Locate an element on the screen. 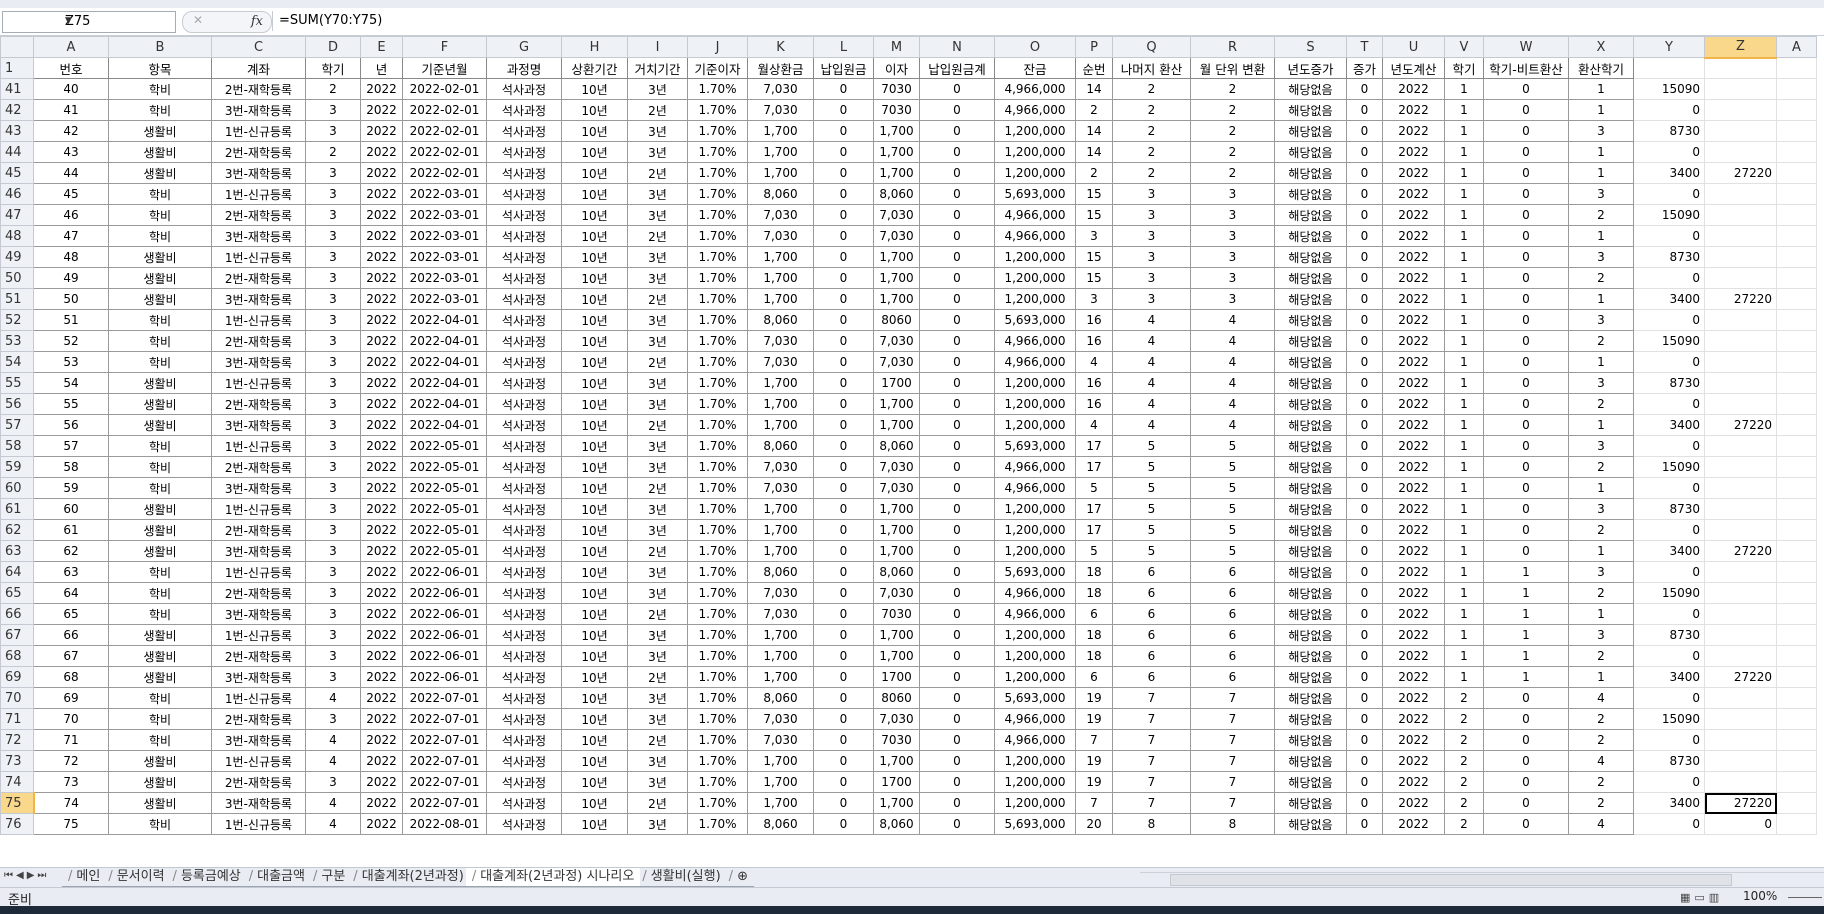 This screenshot has width=1824, height=914. data-cell: 4,966,000 is located at coordinates (1035, 341).